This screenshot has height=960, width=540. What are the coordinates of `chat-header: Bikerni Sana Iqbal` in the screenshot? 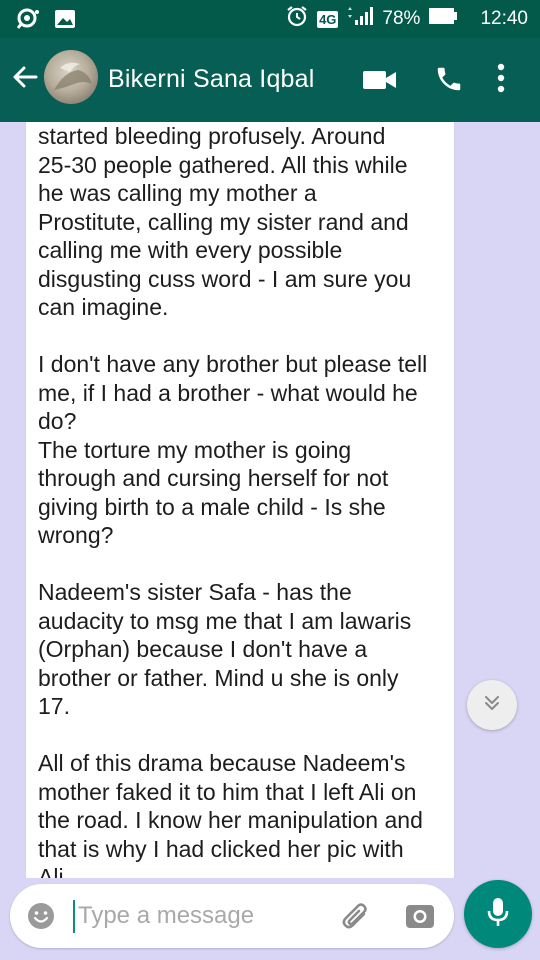 It's located at (270, 80).